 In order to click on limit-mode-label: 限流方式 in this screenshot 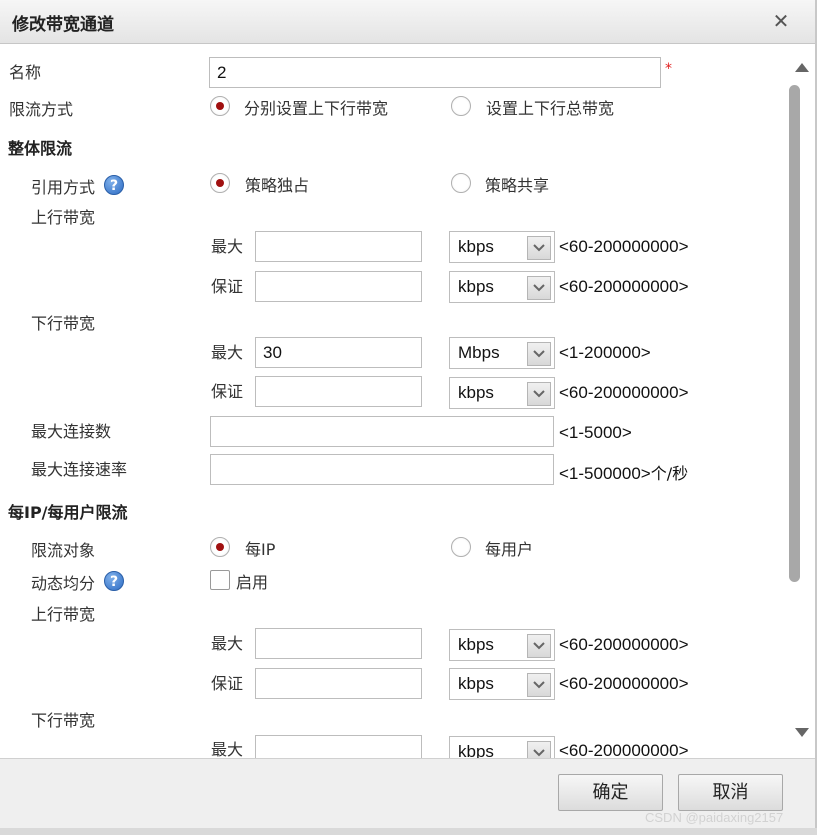, I will do `click(41, 109)`.